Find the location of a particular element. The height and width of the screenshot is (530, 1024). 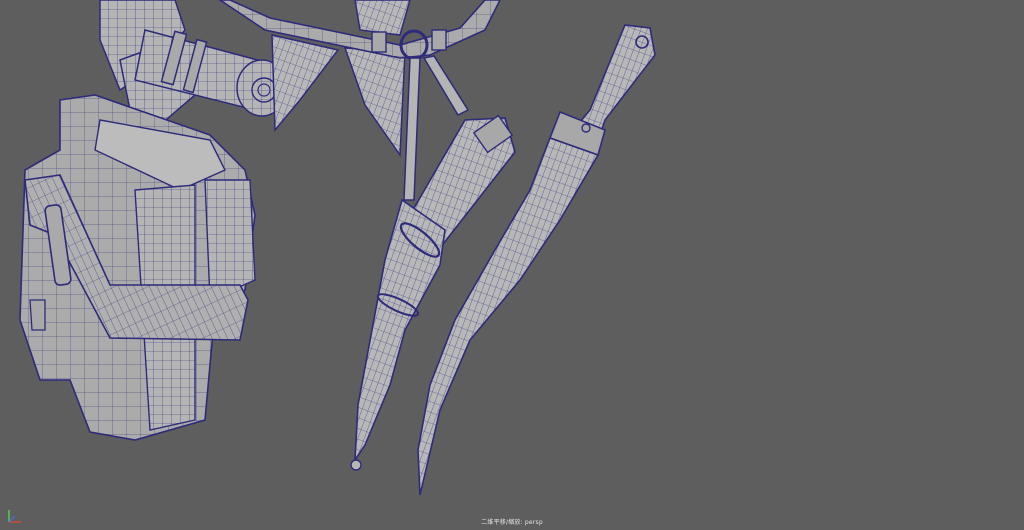

camera-label: 二维平移/缩放: persp is located at coordinates (512, 522).